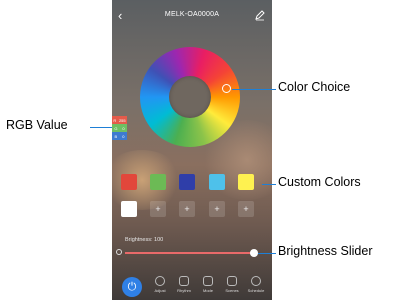 The width and height of the screenshot is (400, 300). I want to click on mode-icon, so click(208, 281).